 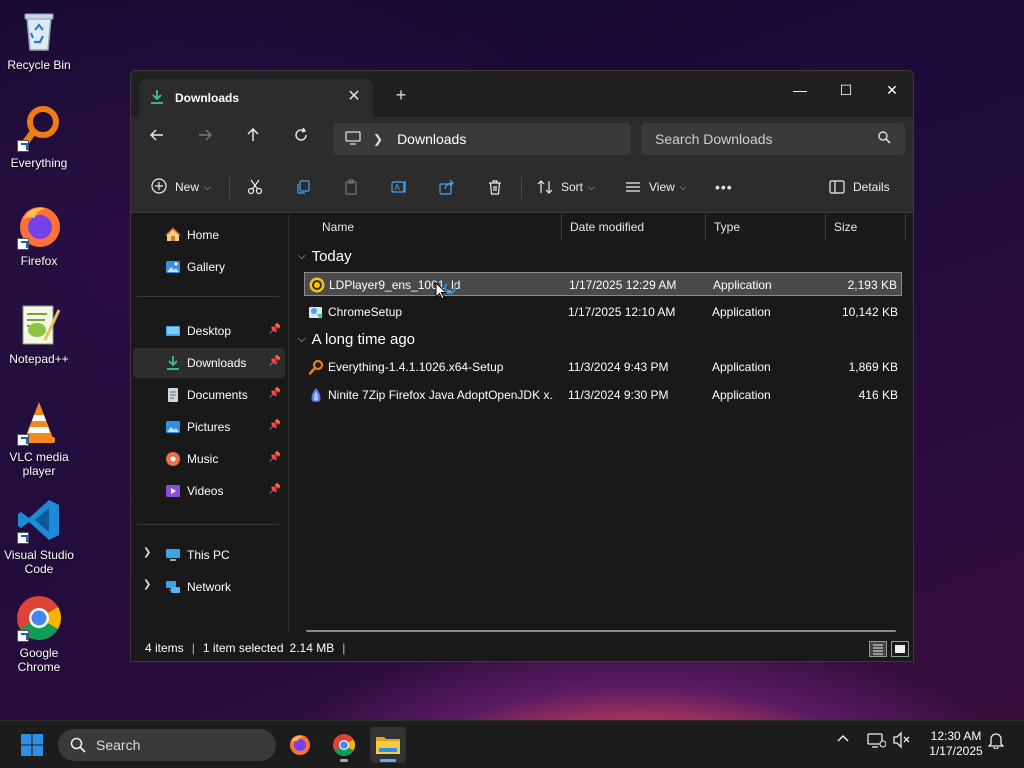 What do you see at coordinates (353, 139) in the screenshot?
I see `monitor-icon` at bounding box center [353, 139].